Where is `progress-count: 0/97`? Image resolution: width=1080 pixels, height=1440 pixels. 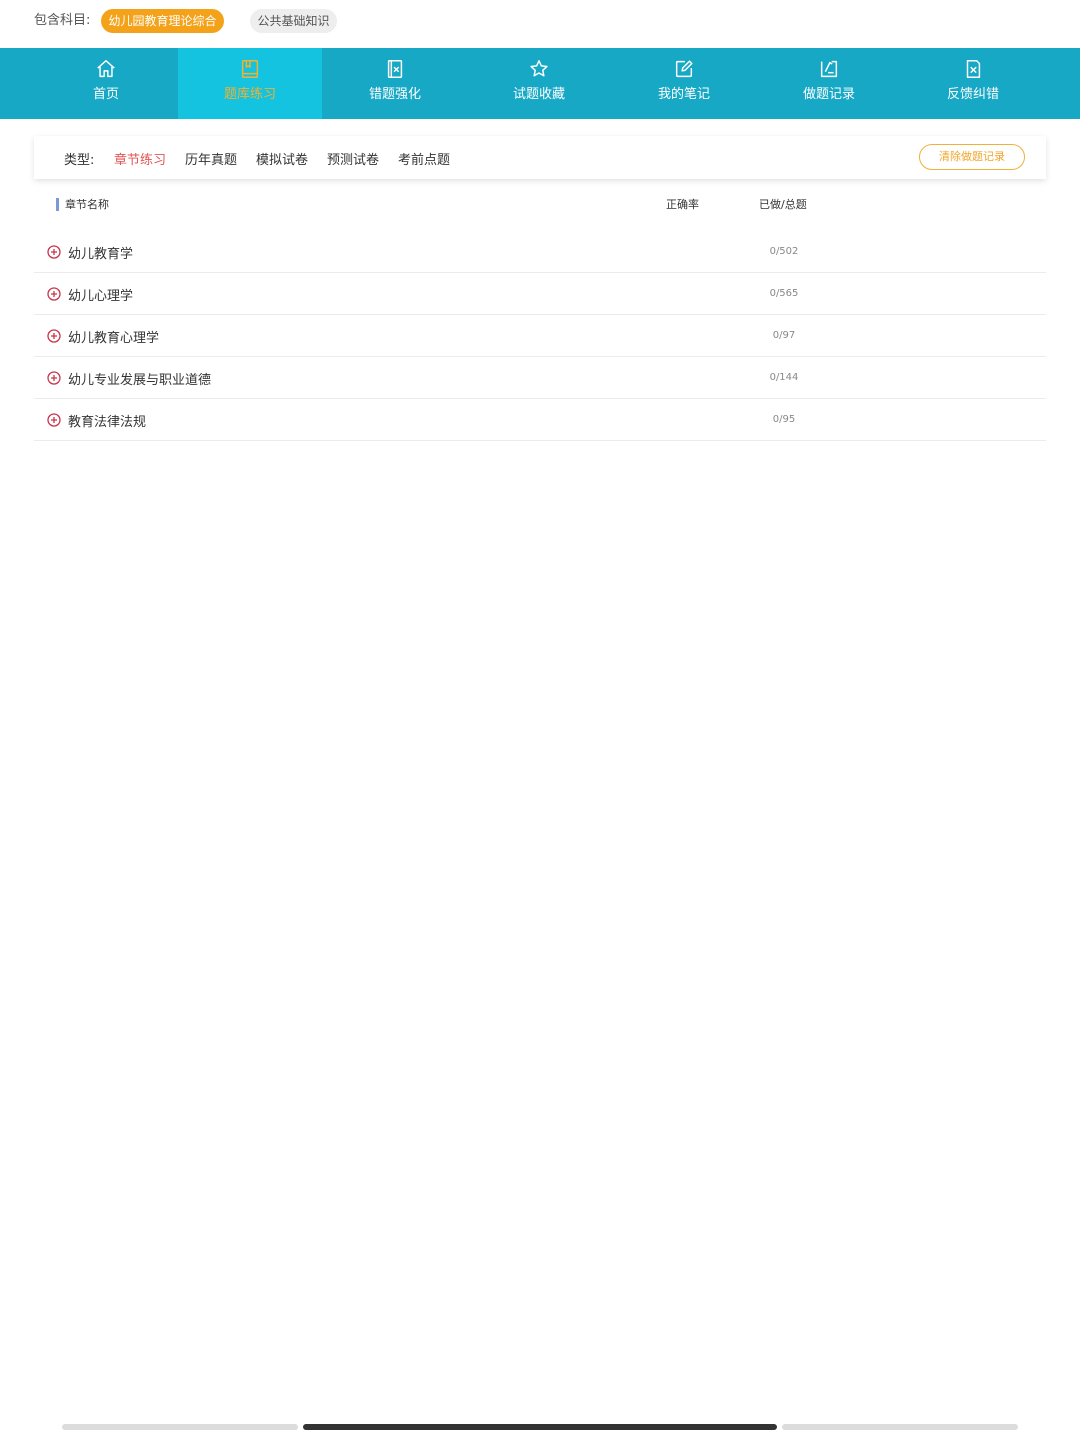 progress-count: 0/97 is located at coordinates (784, 335).